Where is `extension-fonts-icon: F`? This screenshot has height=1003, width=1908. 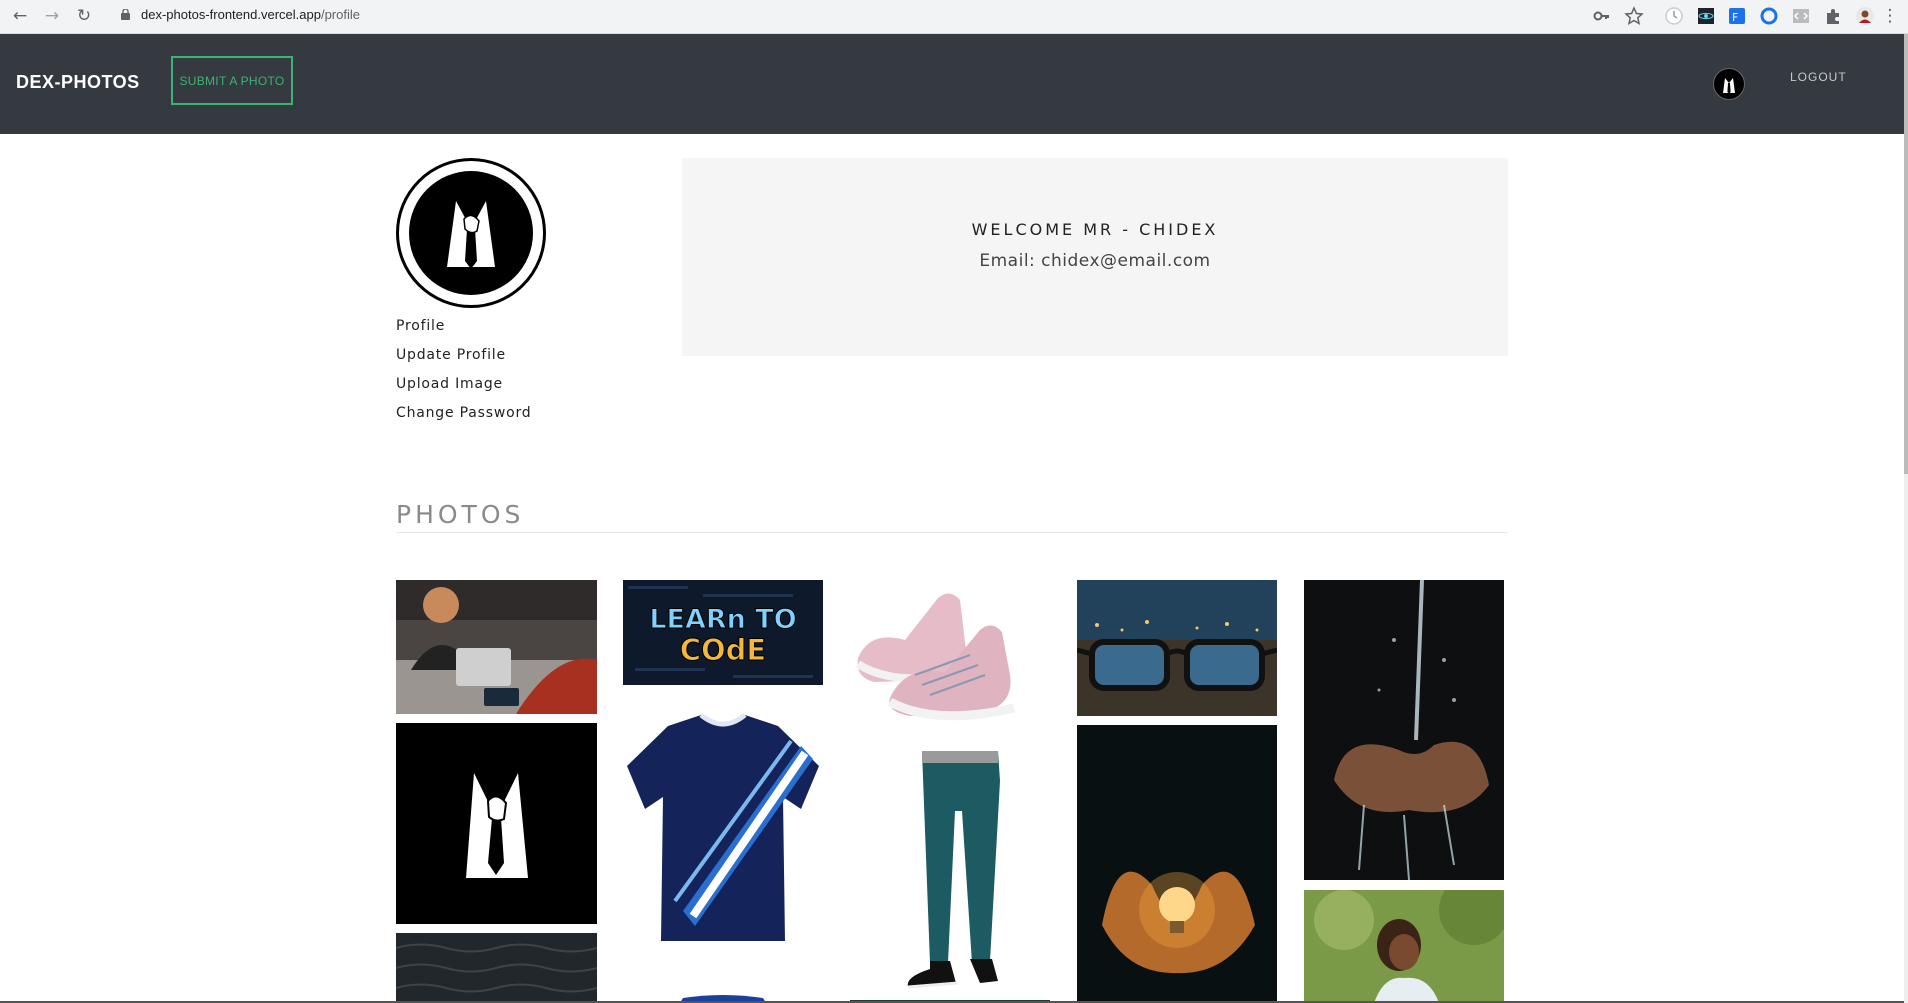 extension-fonts-icon: F is located at coordinates (1737, 16).